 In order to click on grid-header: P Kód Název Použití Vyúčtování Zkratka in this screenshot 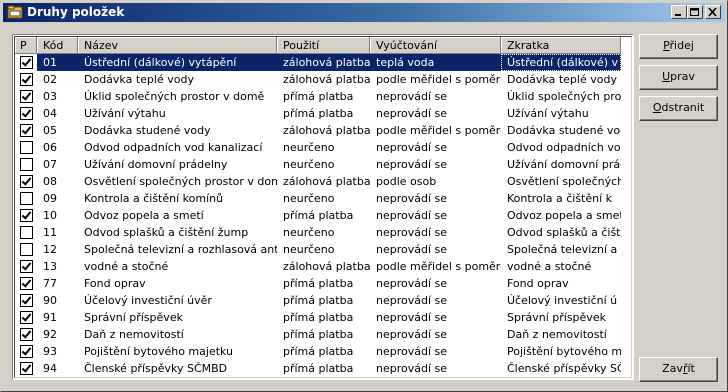, I will do `click(318, 45)`.